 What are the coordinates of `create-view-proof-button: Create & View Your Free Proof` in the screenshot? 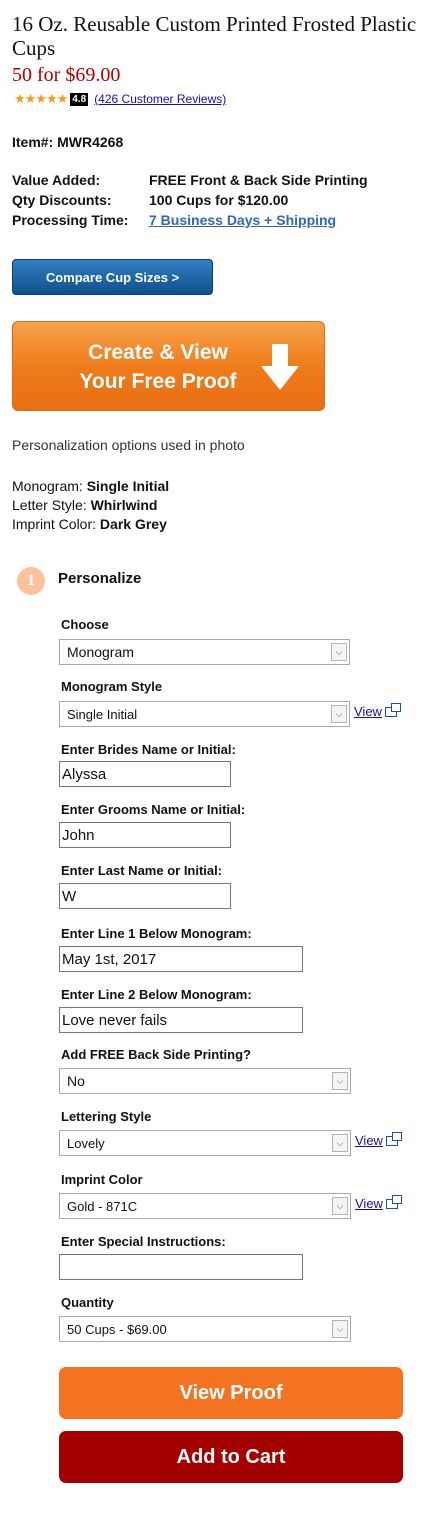 It's located at (168, 366).